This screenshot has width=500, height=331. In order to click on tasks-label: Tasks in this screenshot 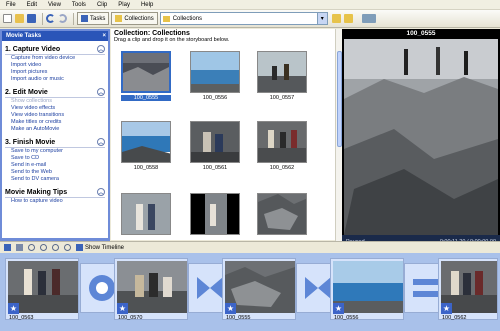, I will do `click(98, 18)`.